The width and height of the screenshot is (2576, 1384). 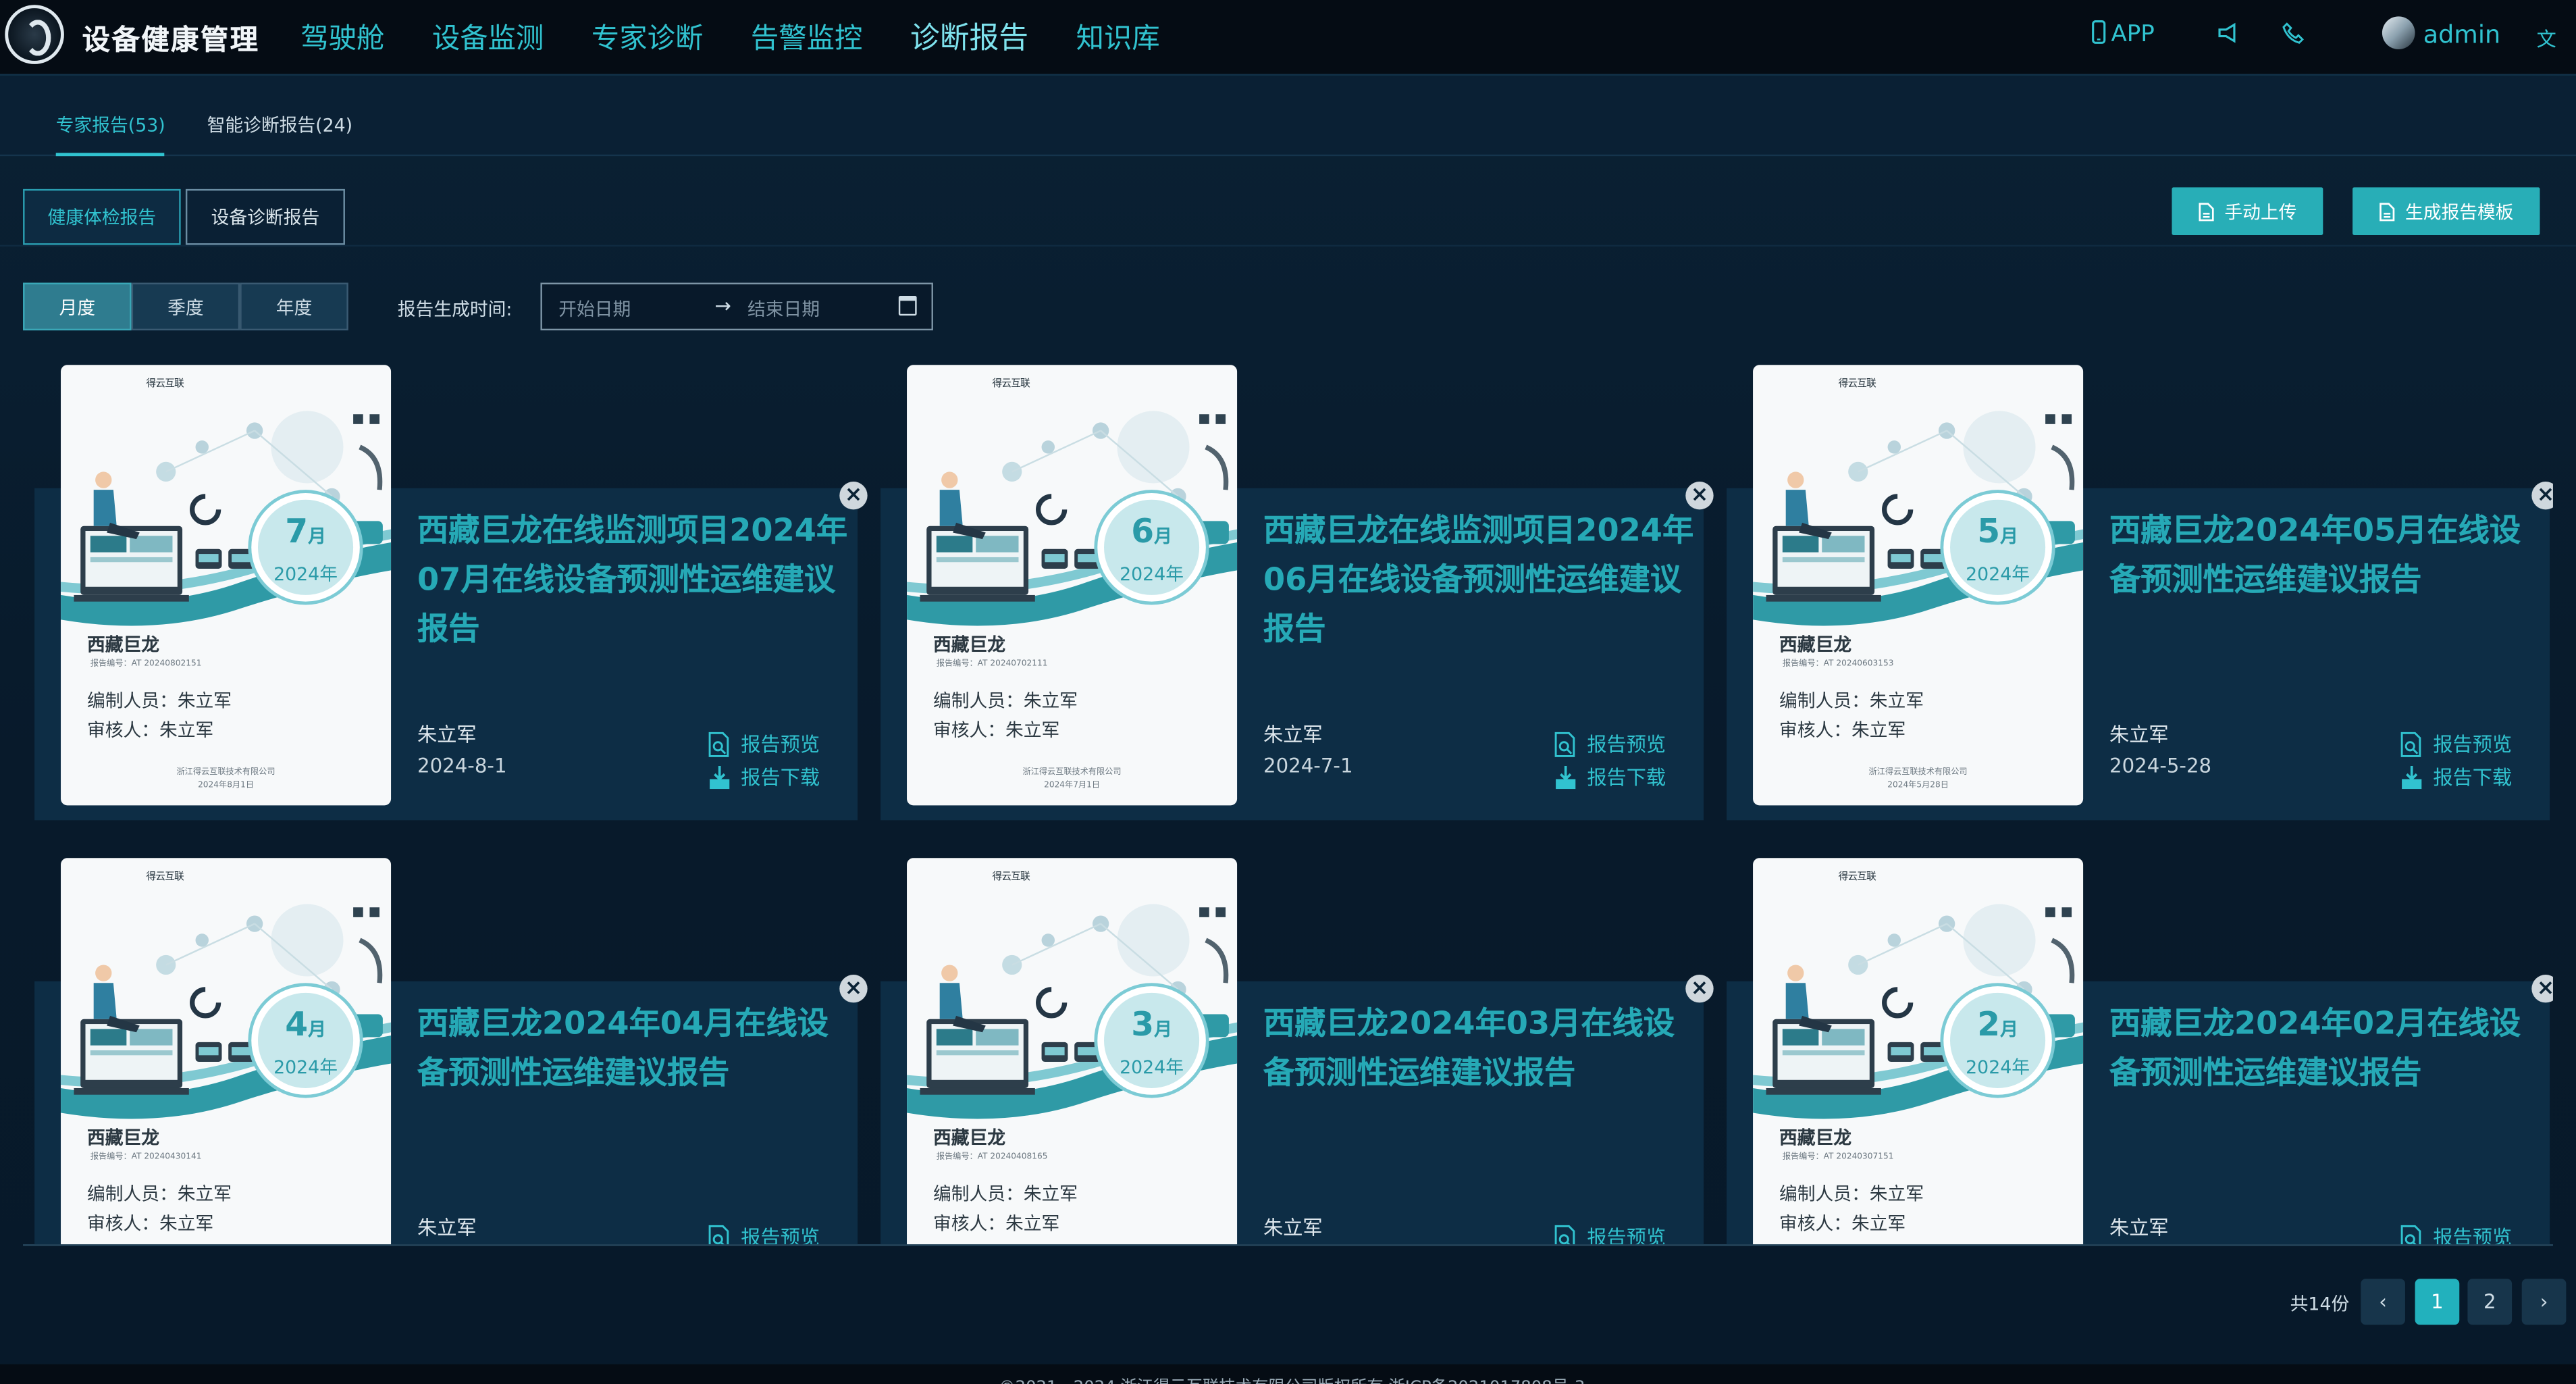 I want to click on file-upload-icon, so click(x=2206, y=211).